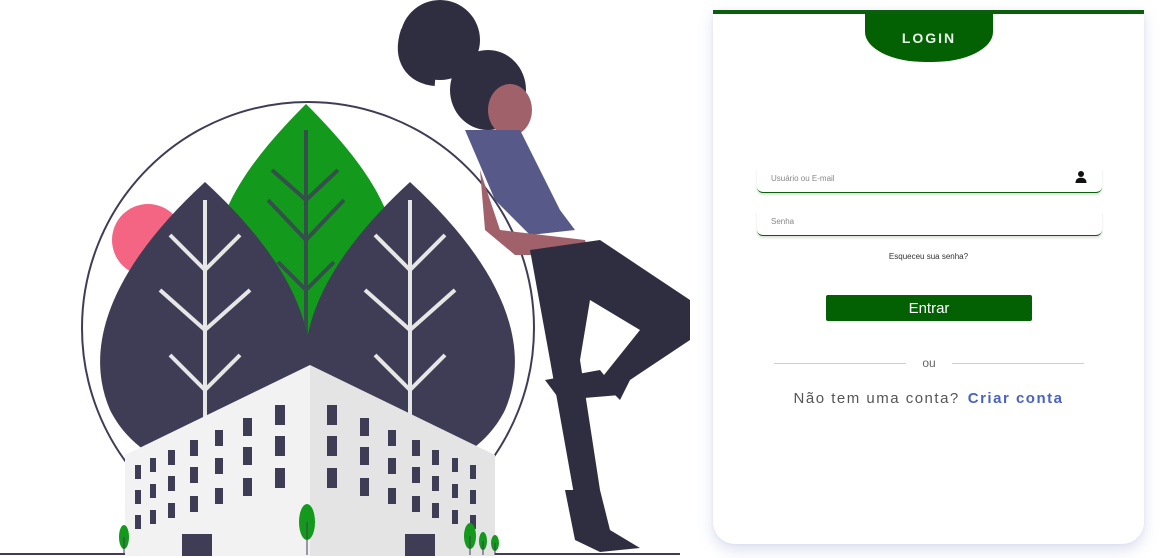 This screenshot has height=558, width=1164. I want to click on divider-line-right, so click(1018, 363).